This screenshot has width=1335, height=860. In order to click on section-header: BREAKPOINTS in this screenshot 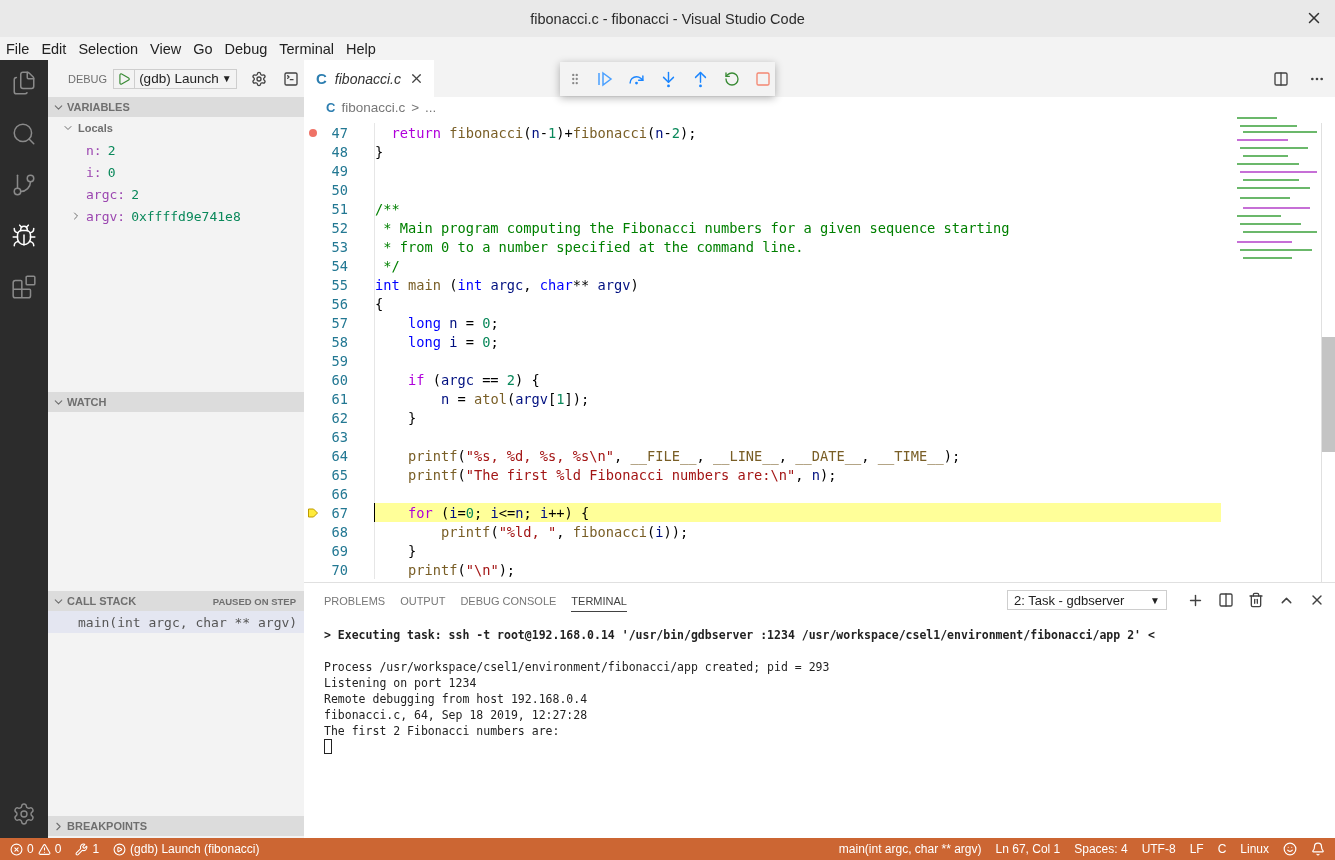, I will do `click(176, 826)`.